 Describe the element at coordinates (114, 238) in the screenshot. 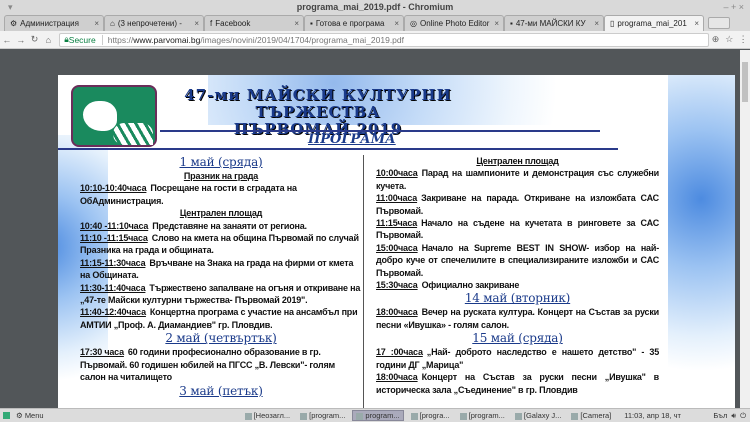

I see `item-time: 11:10 -11:15часа` at that location.